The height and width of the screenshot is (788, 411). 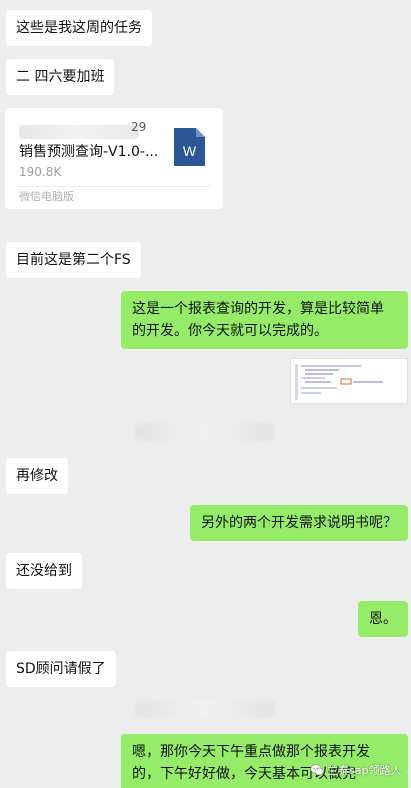 I want to click on code-screenshot-thumbnail, so click(x=349, y=381).